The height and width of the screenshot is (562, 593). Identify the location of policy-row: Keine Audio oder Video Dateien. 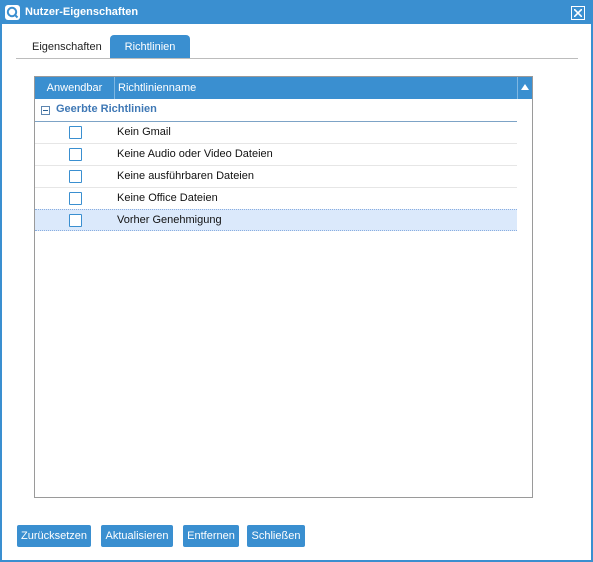
(276, 155).